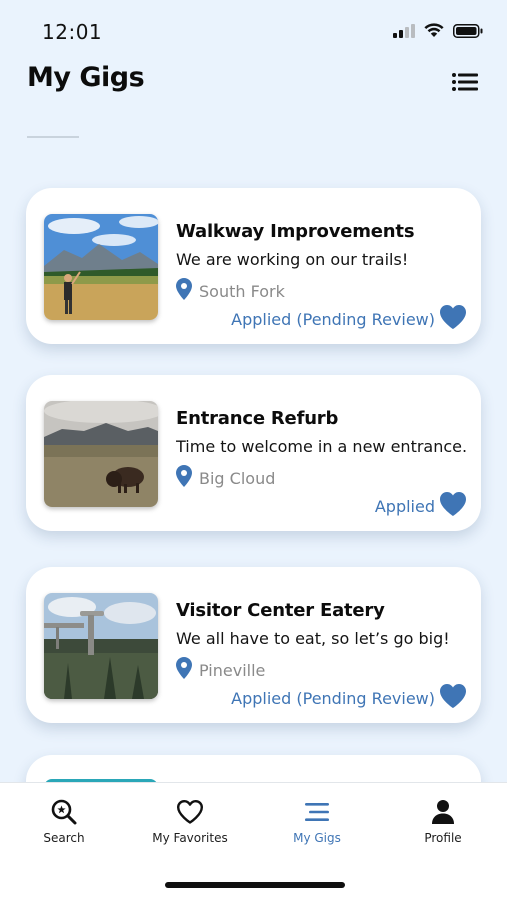 The width and height of the screenshot is (507, 901). I want to click on location-text: Big Cloud, so click(237, 478).